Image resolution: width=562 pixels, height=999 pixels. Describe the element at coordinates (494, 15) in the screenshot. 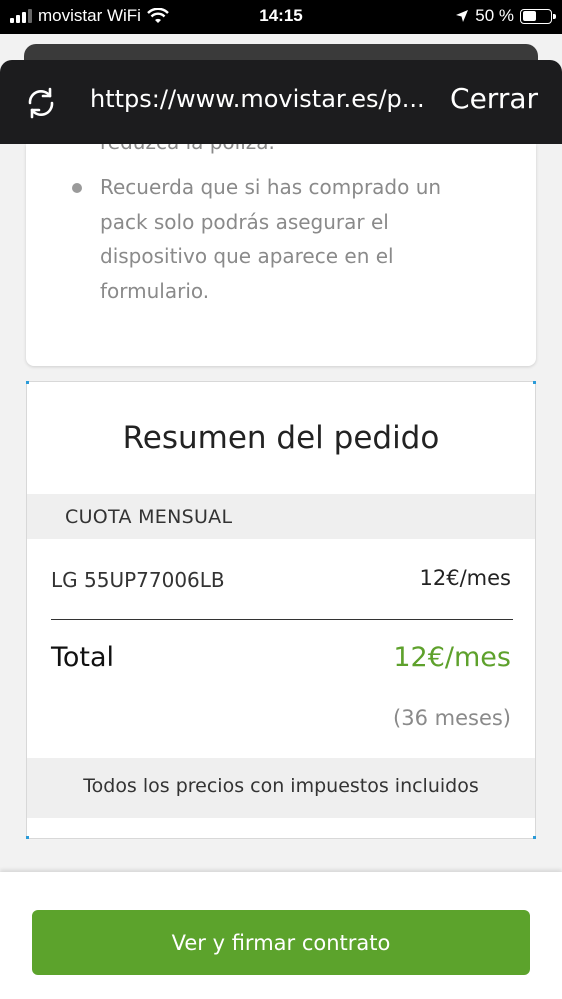

I see `battery-percent: 50 %` at that location.